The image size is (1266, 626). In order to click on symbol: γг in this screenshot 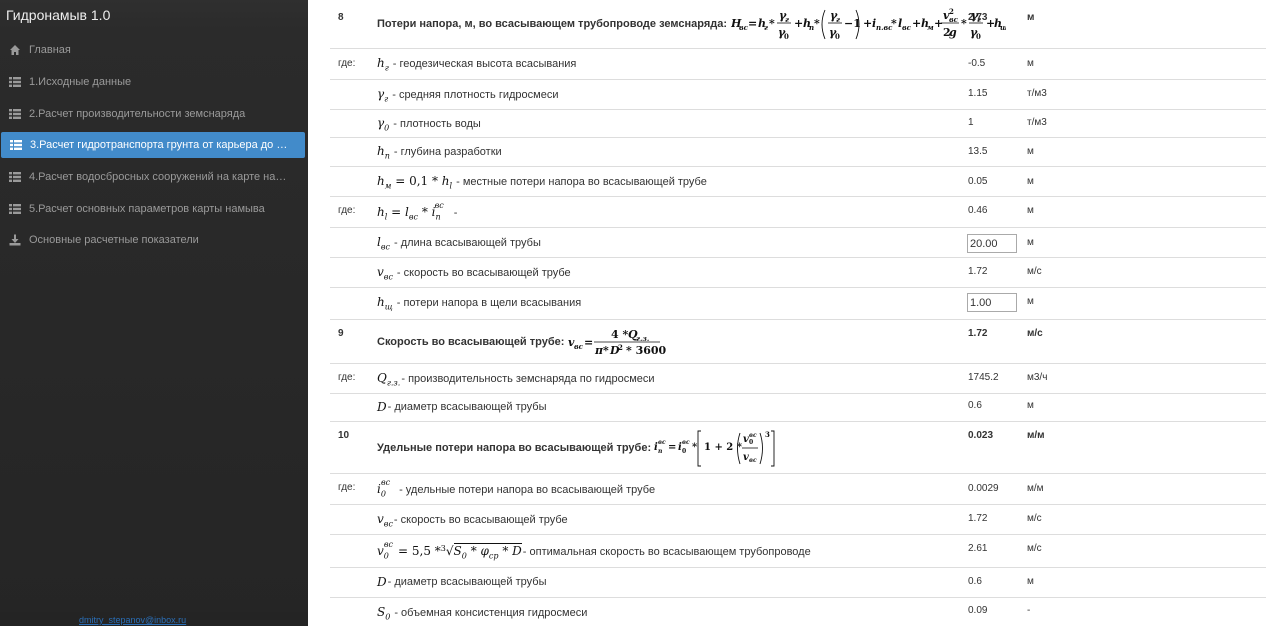, I will do `click(383, 95)`.